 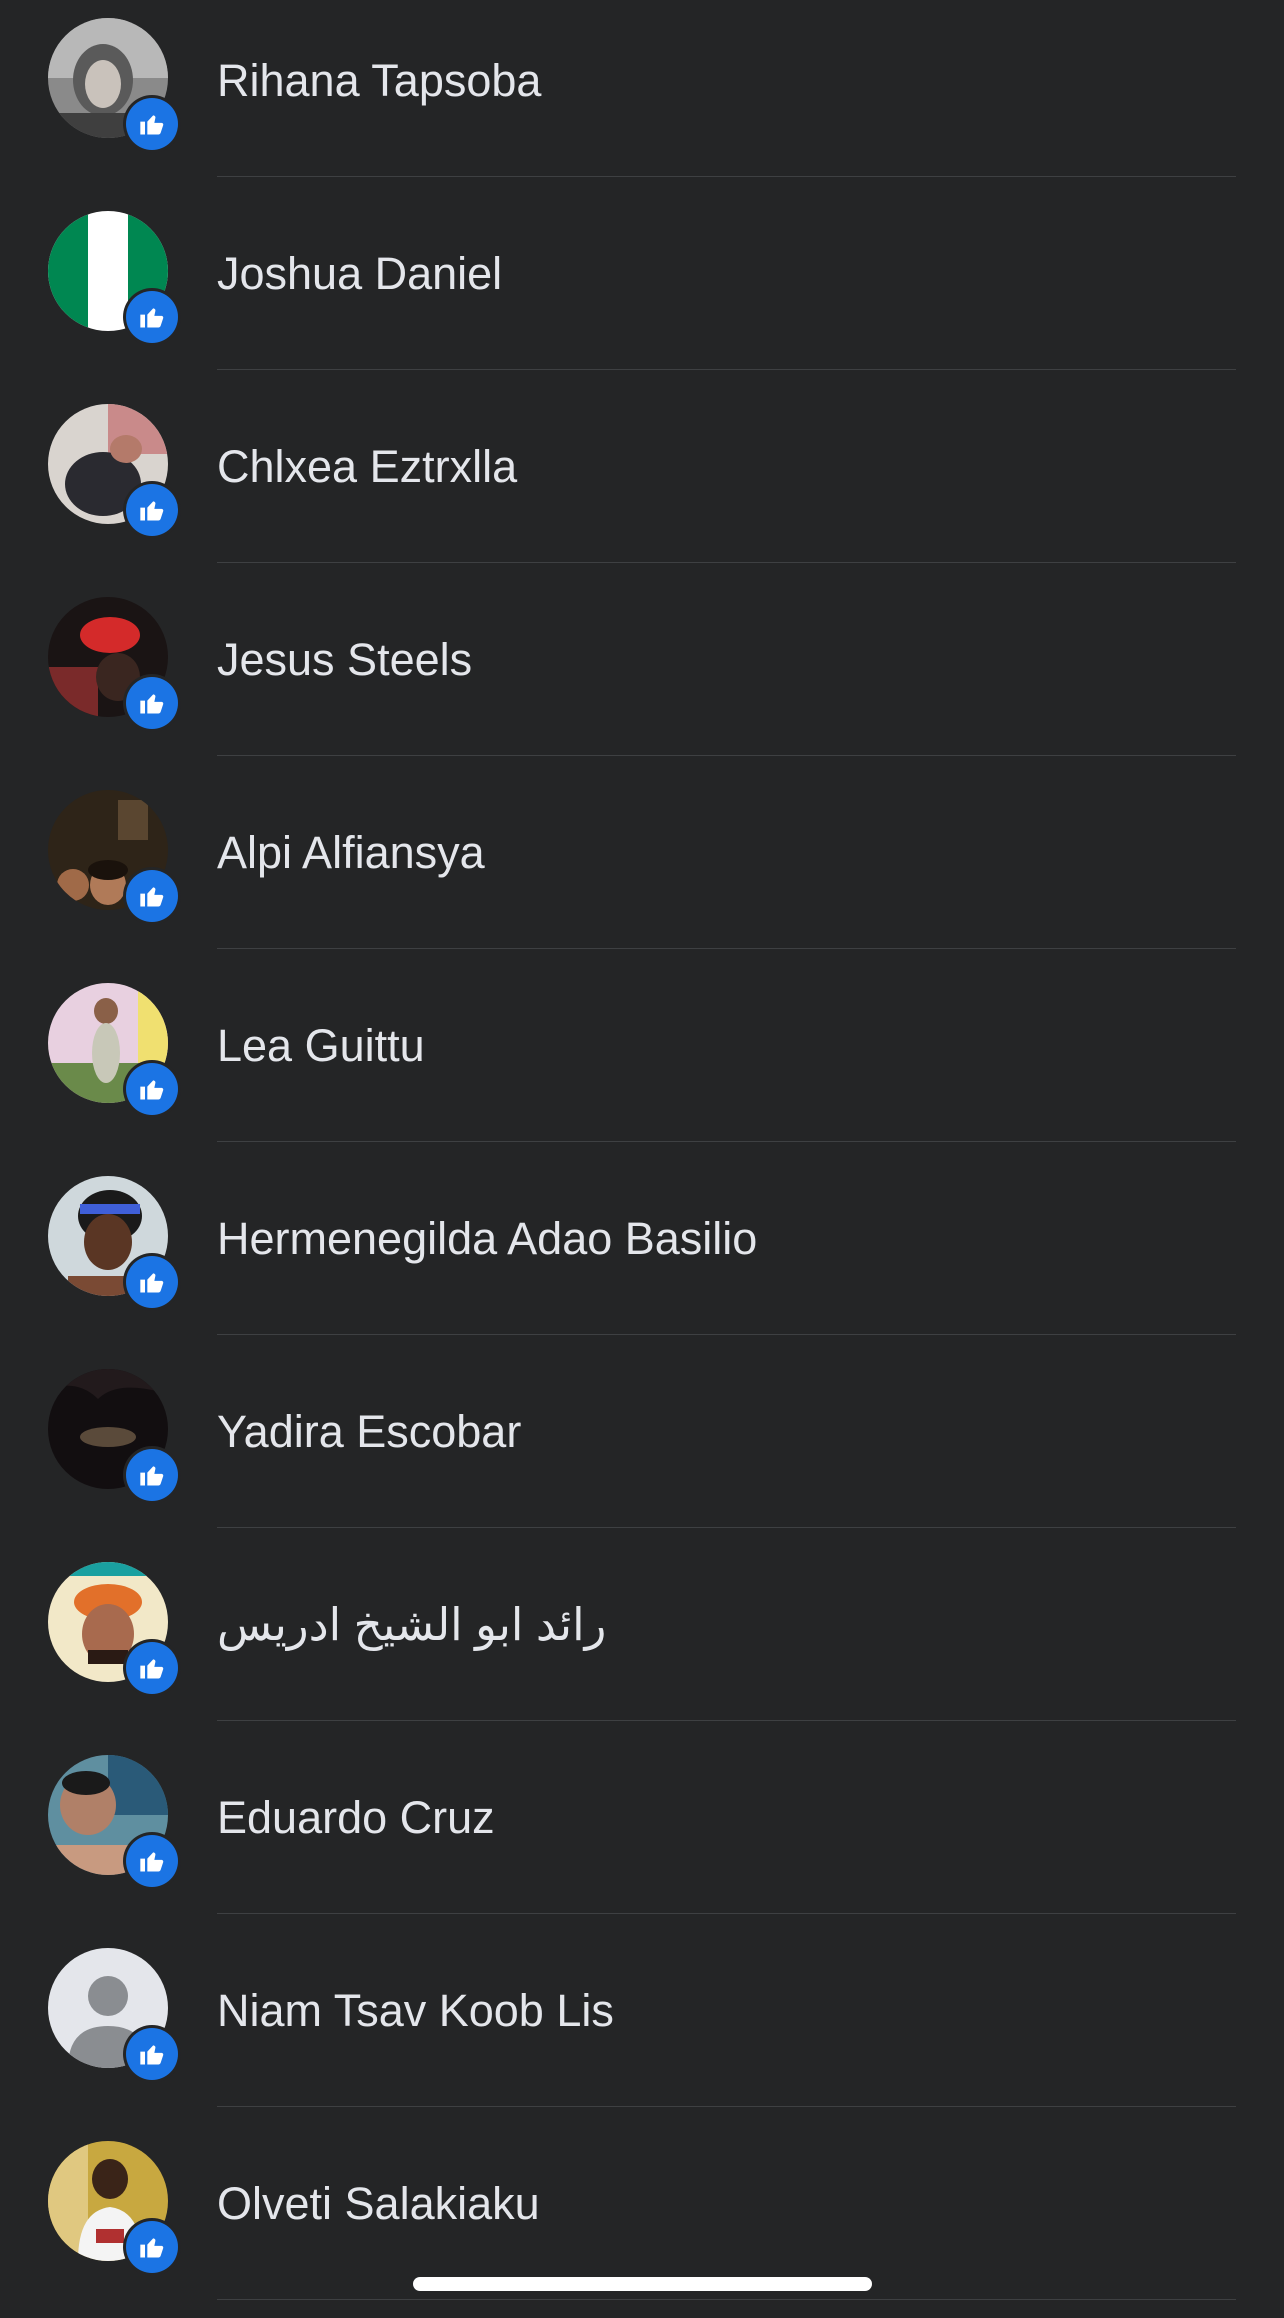 I want to click on list-item: Lea Guittu, so click(x=642, y=1045).